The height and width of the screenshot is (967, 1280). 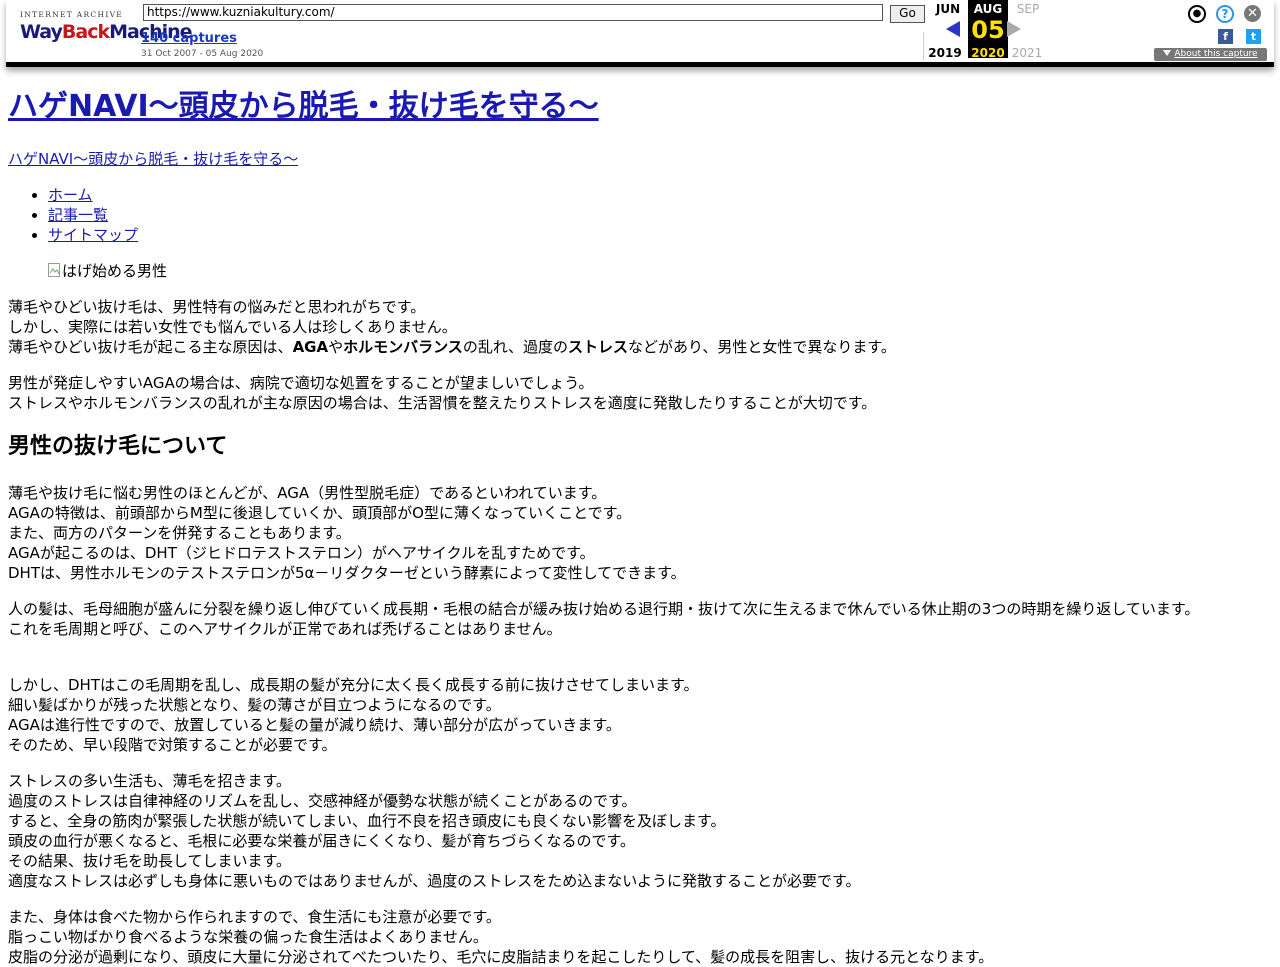 What do you see at coordinates (301, 383) in the screenshot?
I see `paragraph-line: 男性が発症しやすいAGAの場合は、病院で適切な処置をすることが望ましいでしょう。` at bounding box center [301, 383].